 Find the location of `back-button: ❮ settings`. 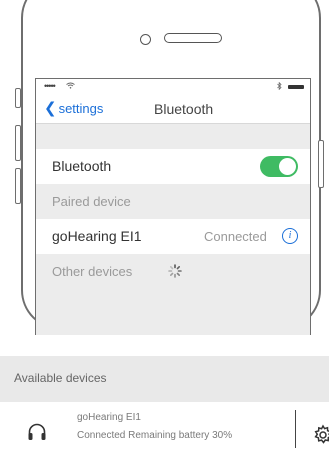

back-button: ❮ settings is located at coordinates (73, 108).